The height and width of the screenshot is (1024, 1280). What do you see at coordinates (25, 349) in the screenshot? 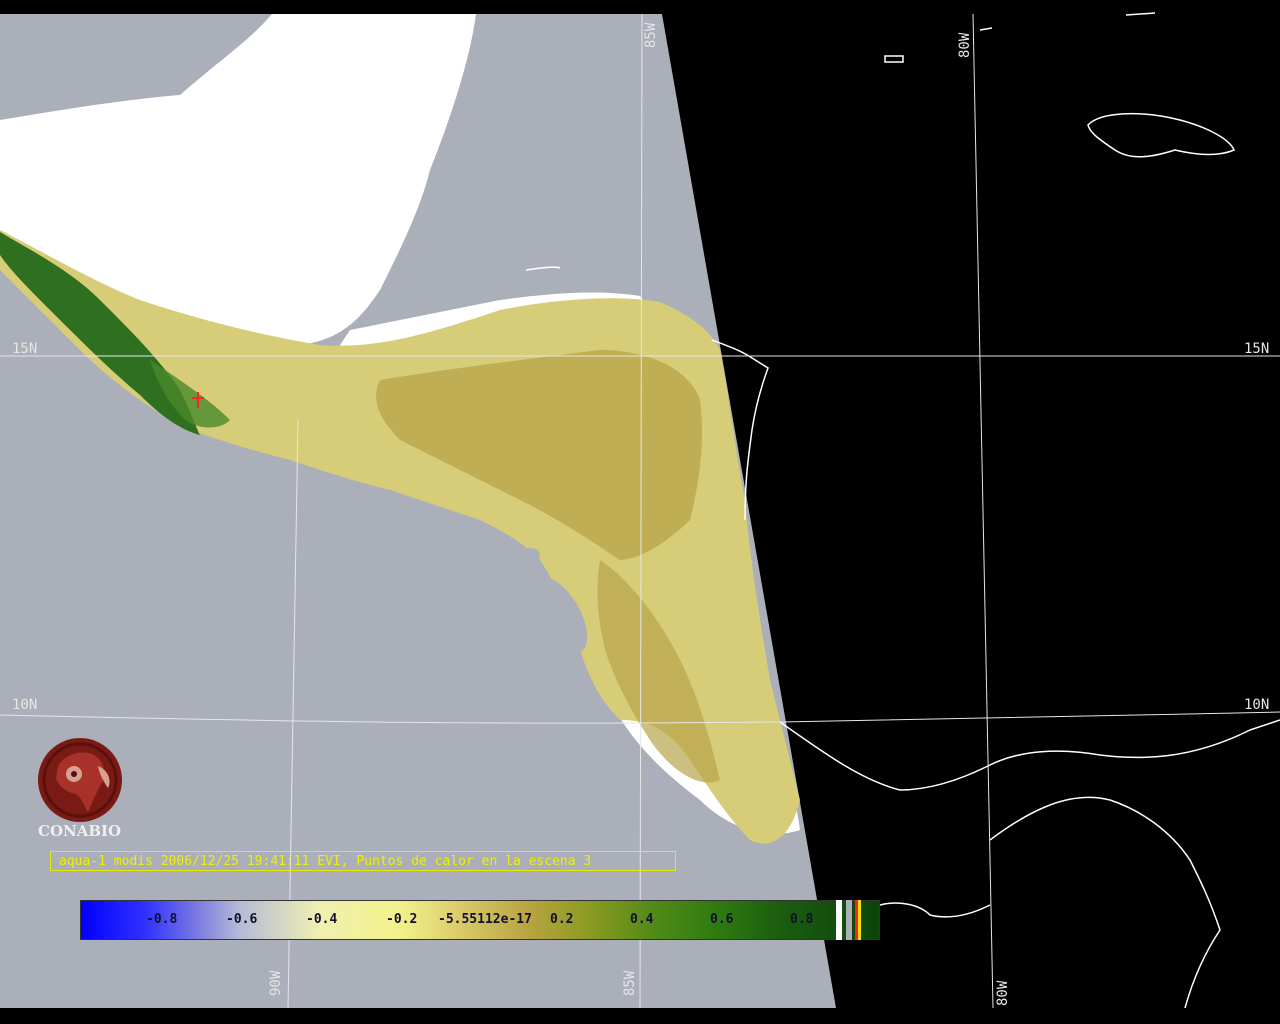
I see `lat-label-15n-left: 15N` at bounding box center [25, 349].